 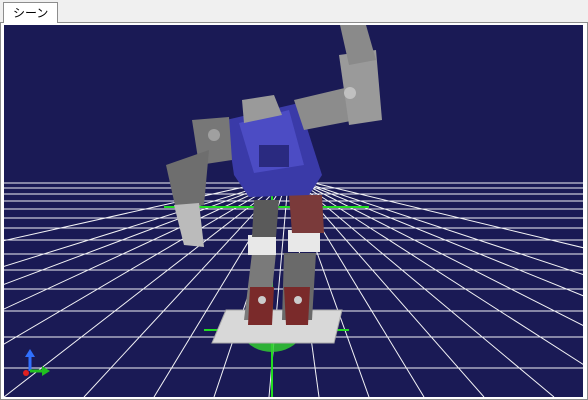 I want to click on tab-bar: シーン, so click(x=294, y=11).